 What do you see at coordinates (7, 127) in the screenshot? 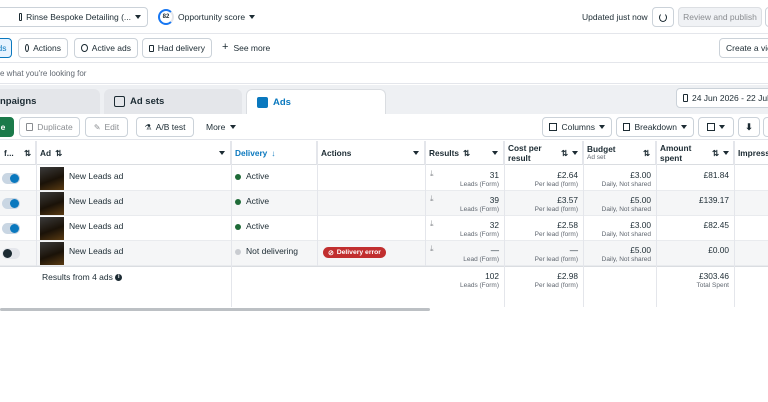
I see `create-button: e` at bounding box center [7, 127].